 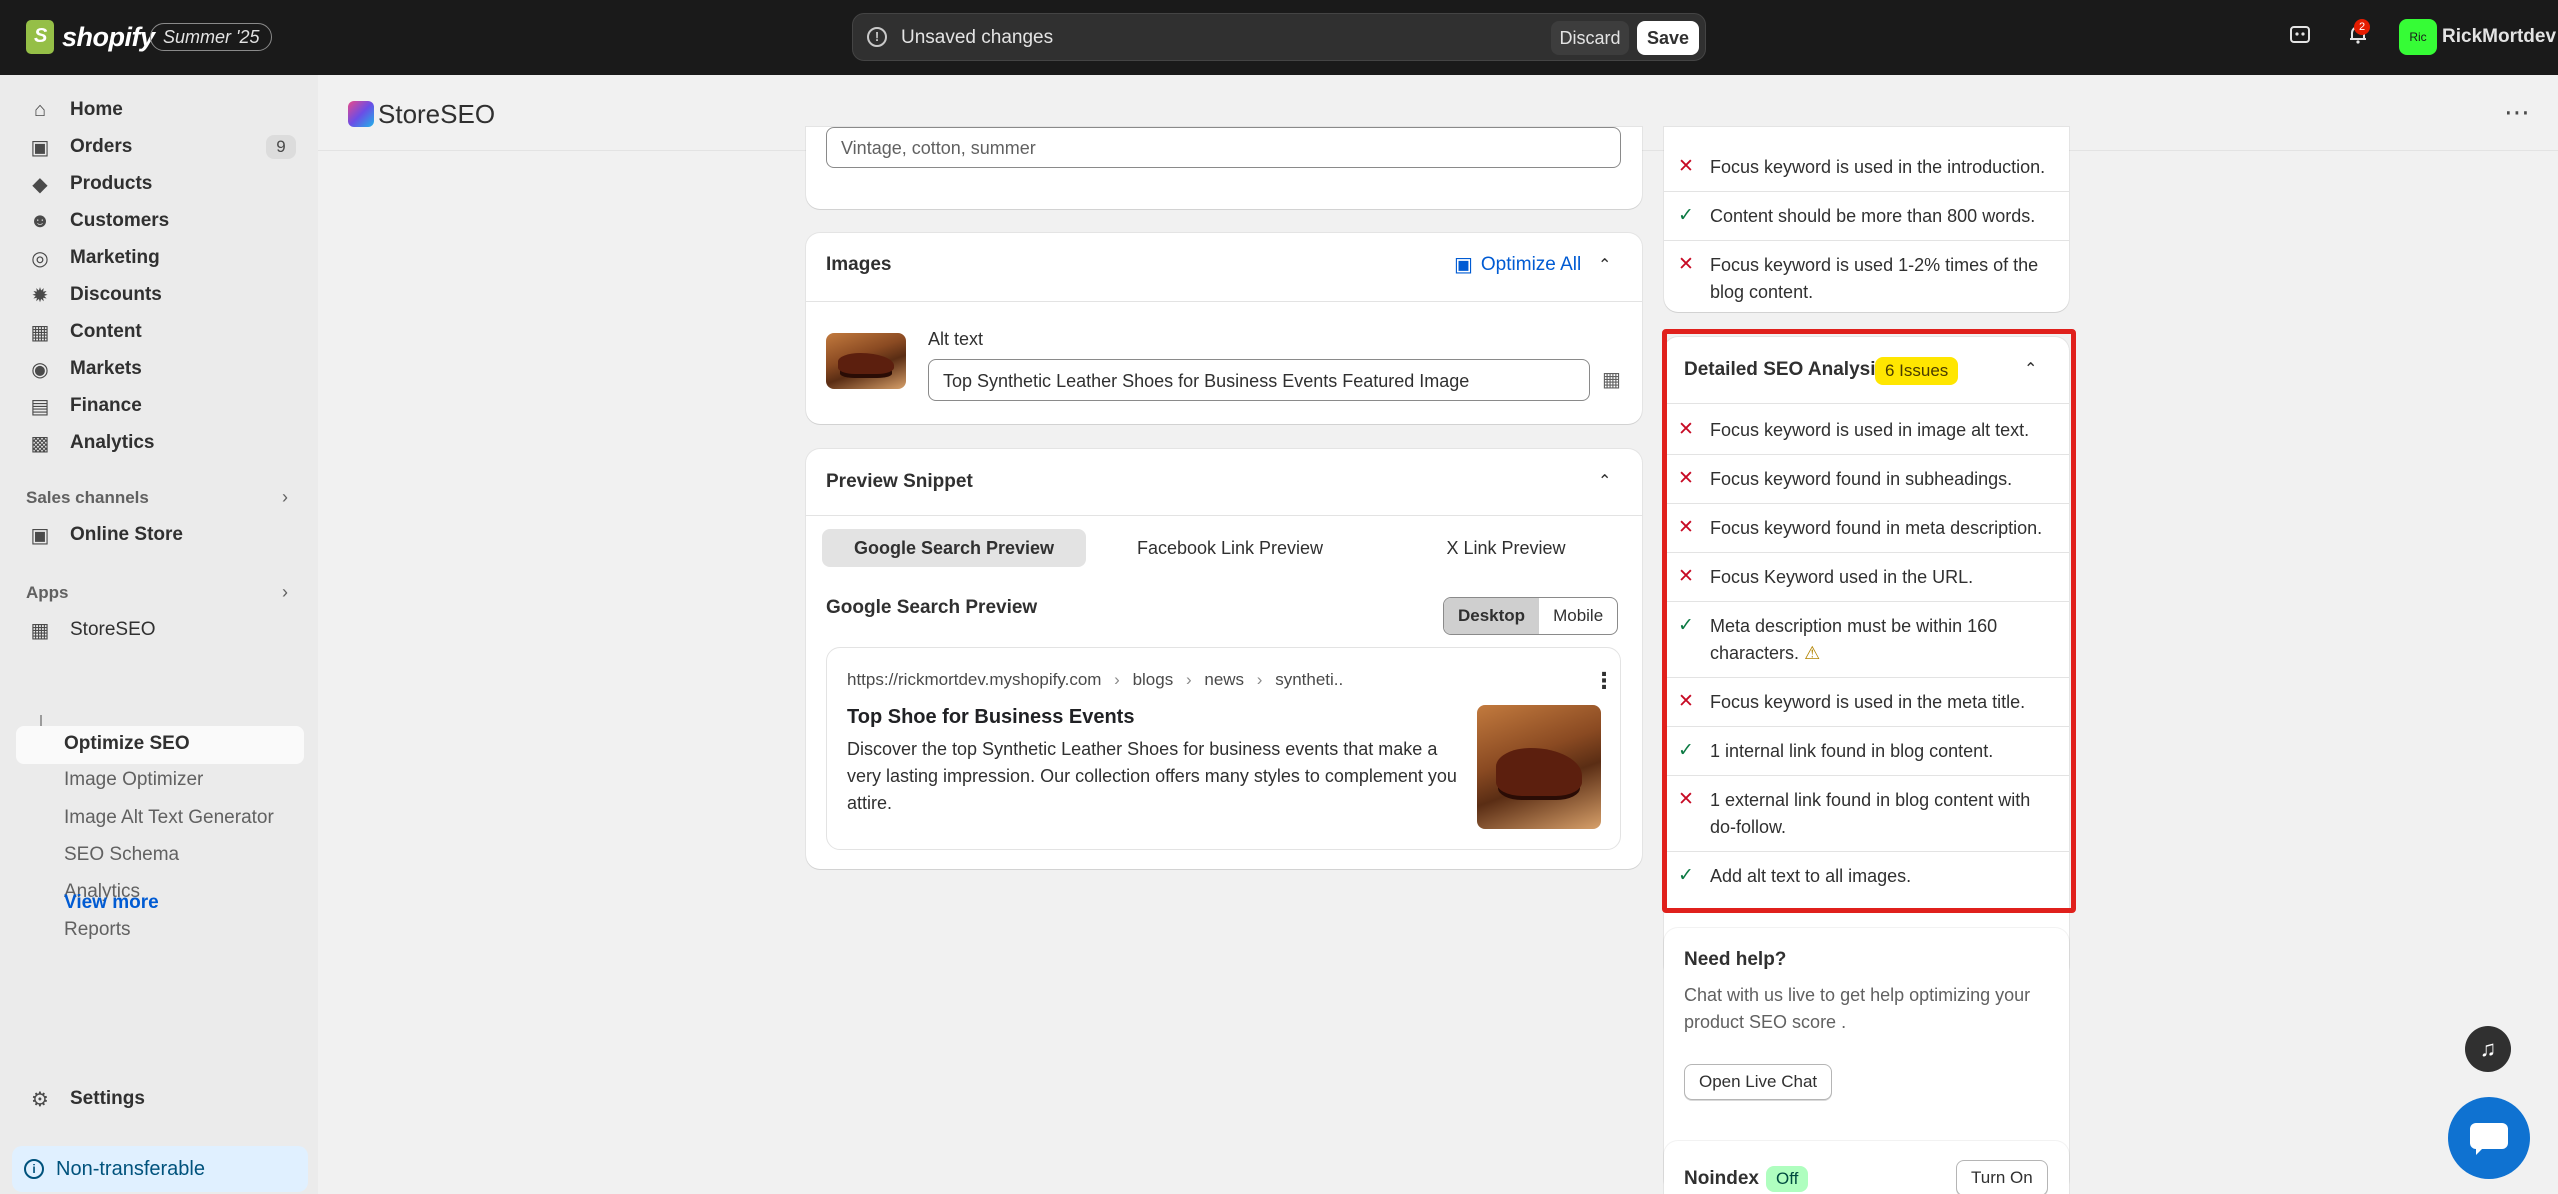 What do you see at coordinates (1224, 679) in the screenshot?
I see `serp-crumb: news` at bounding box center [1224, 679].